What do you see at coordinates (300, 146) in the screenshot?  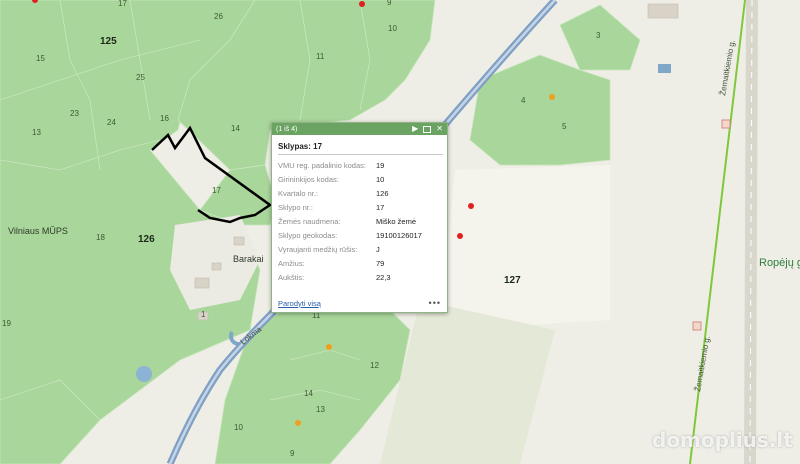 I see `popup-title: Sklypas: 17` at bounding box center [300, 146].